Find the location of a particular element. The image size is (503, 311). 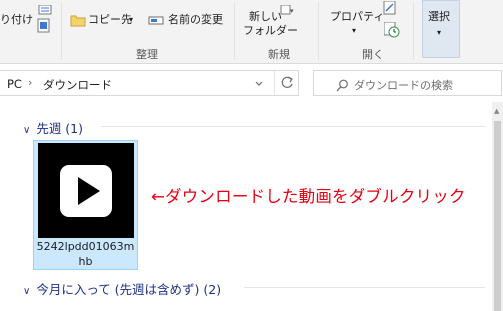

search-input: ダウンロードの検索 is located at coordinates (407, 83).